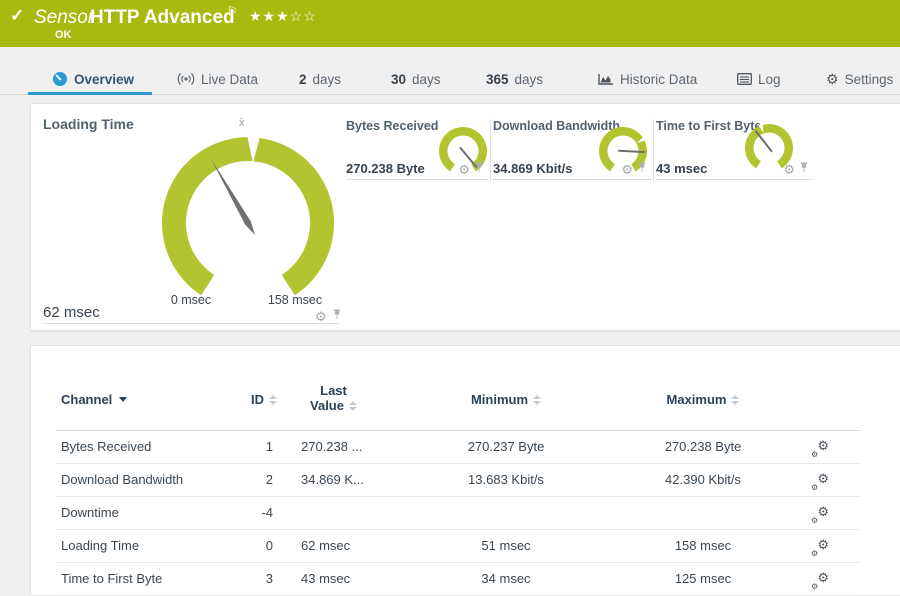  I want to click on last-value: 43 msec, so click(326, 578).